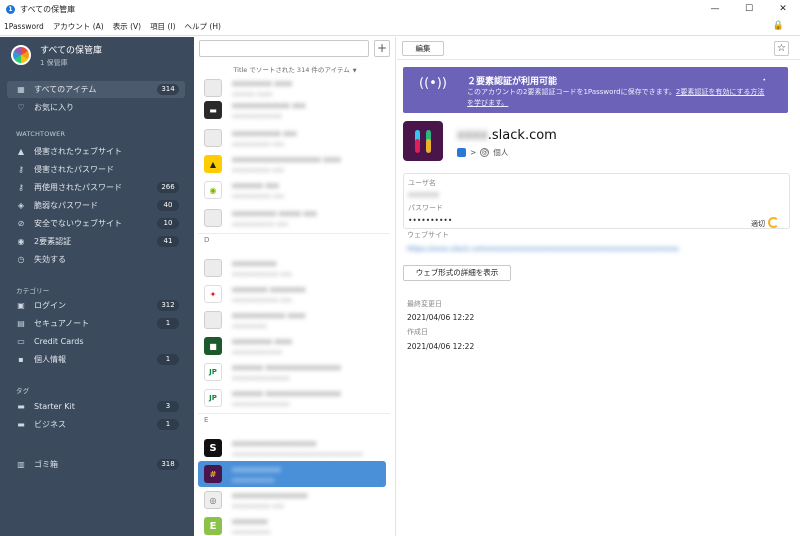  Describe the element at coordinates (441, 346) in the screenshot. I see `created-value: 2021/04/06 12:22` at that location.